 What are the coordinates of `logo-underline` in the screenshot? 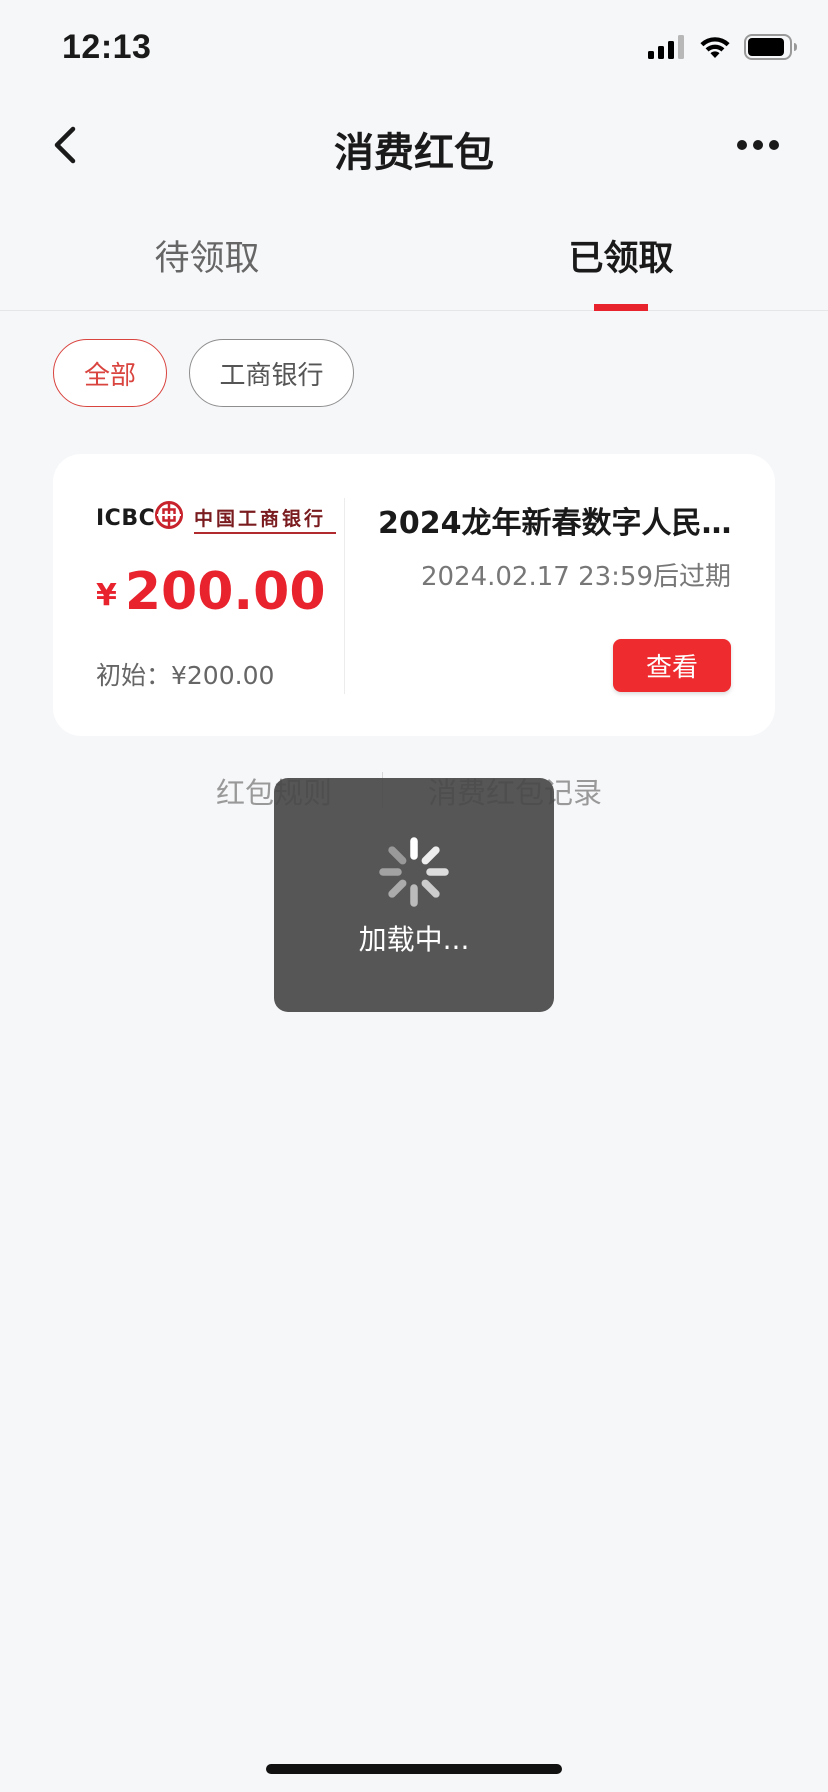 It's located at (265, 533).